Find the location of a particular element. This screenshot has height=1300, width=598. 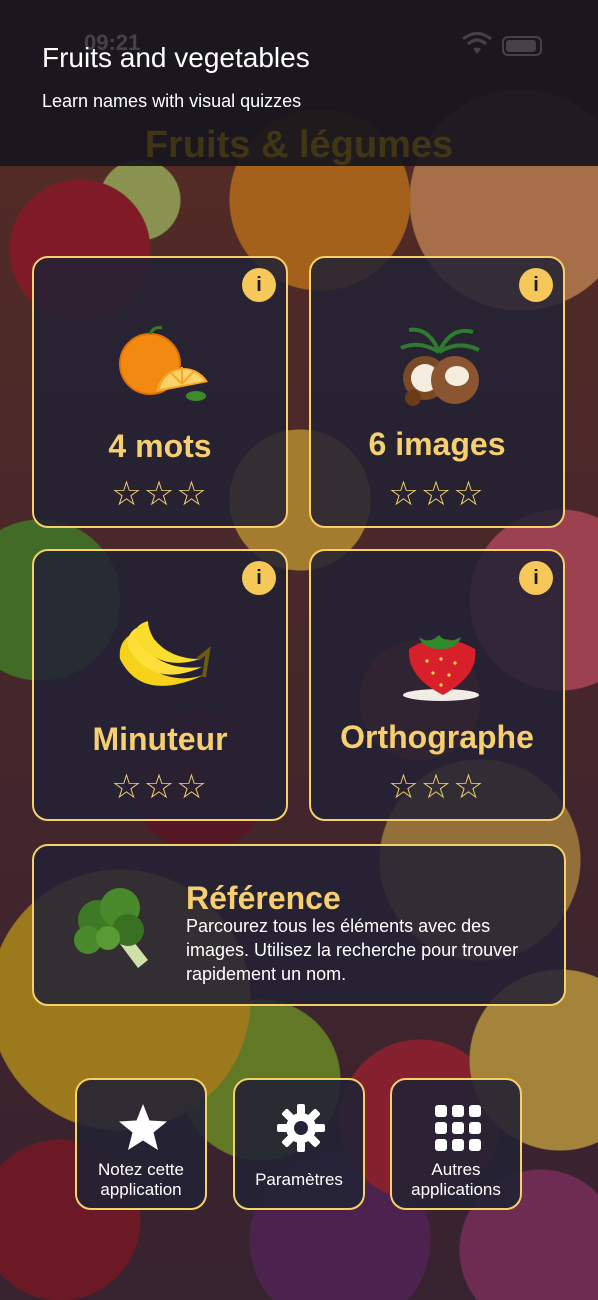

settings-button: Paramètres is located at coordinates (299, 1144).